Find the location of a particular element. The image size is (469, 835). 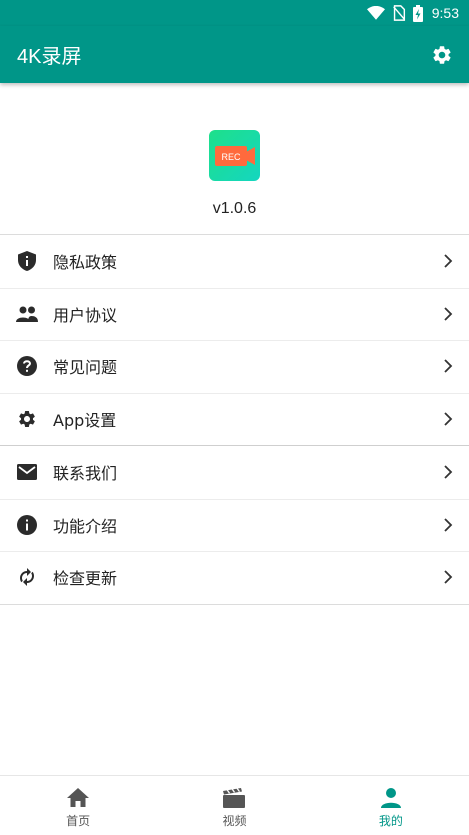

bottom-navigation: 首页 视频 我的 is located at coordinates (234, 805).